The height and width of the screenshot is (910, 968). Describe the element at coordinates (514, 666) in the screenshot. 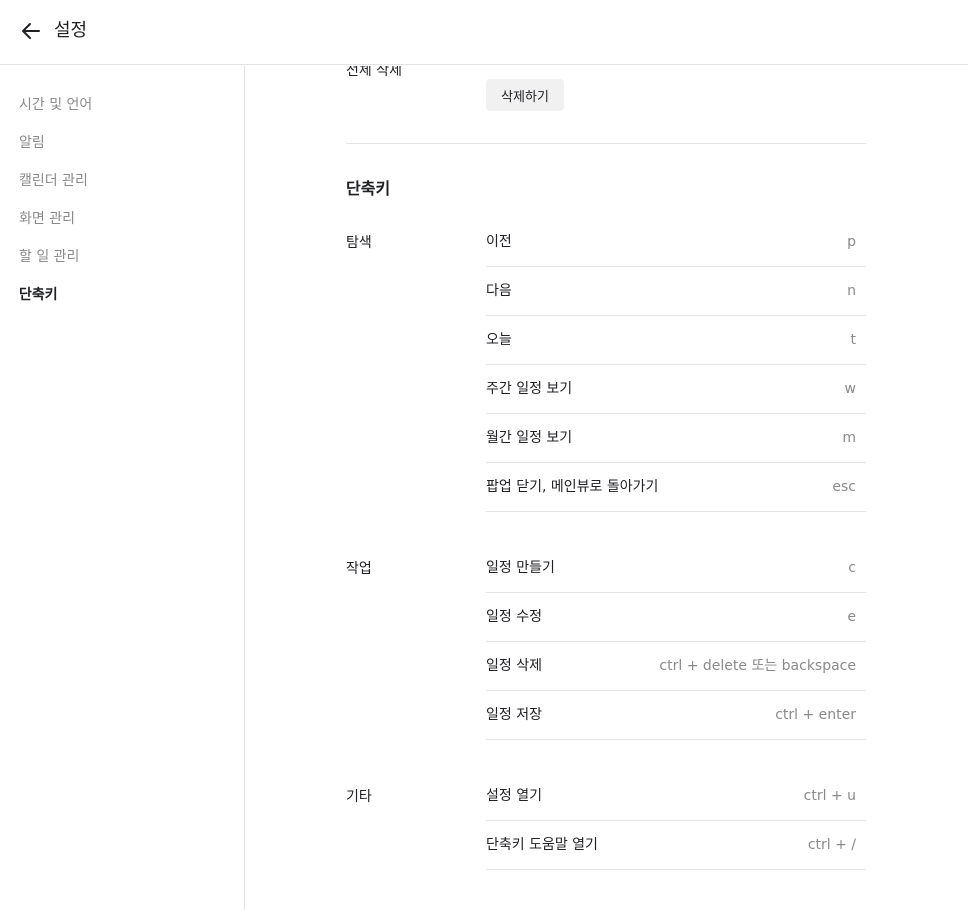

I see `shortcut-action: 일정 삭제` at that location.